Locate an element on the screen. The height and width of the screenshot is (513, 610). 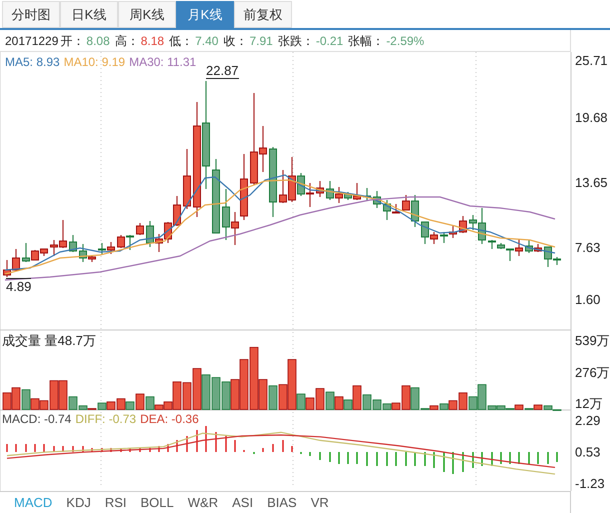
ma-legend-label: MA5: 8.93 is located at coordinates (32, 62).